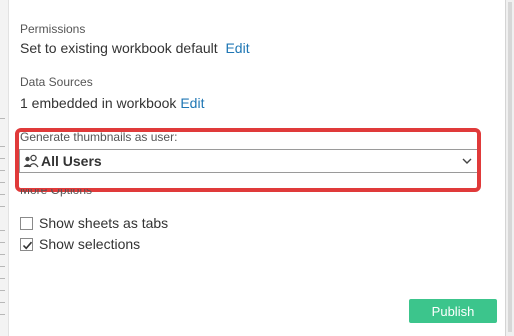 This screenshot has height=336, width=514. What do you see at coordinates (192, 103) in the screenshot?
I see `data-sources-edit-link: Edit` at bounding box center [192, 103].